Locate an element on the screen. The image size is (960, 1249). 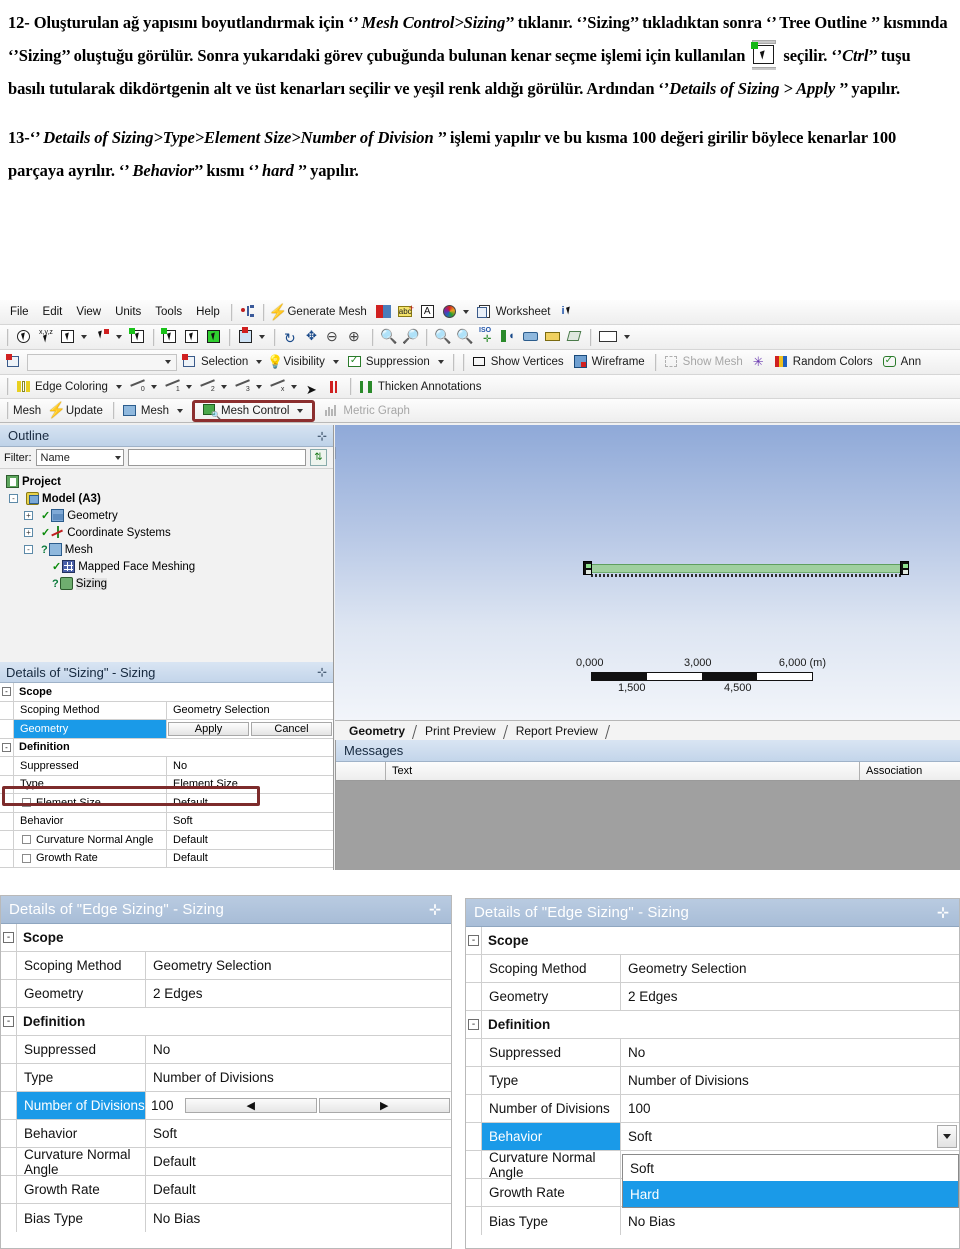
extend-selection-chevron-down-icon is located at coordinates (262, 337).